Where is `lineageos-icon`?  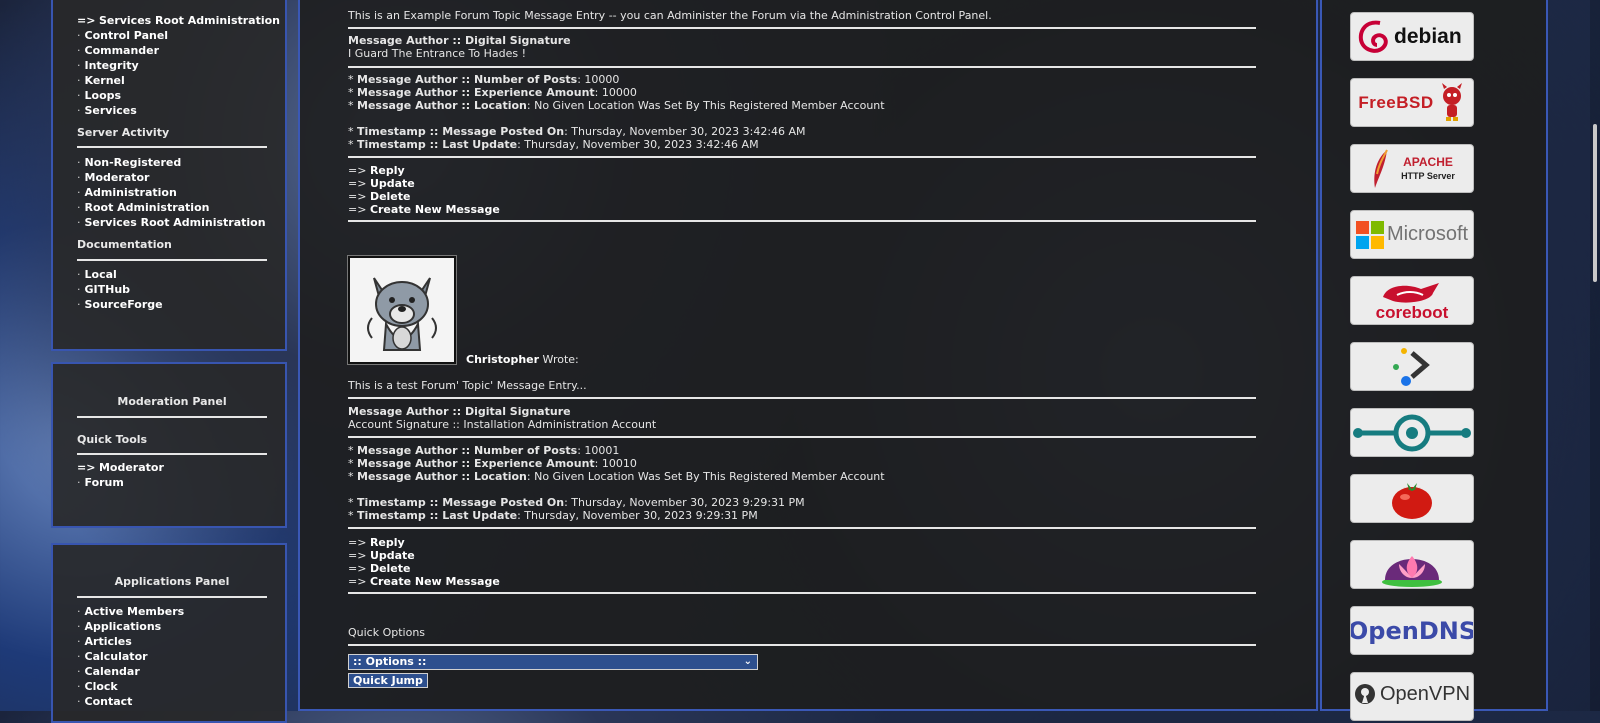
lineageos-icon is located at coordinates (1412, 432).